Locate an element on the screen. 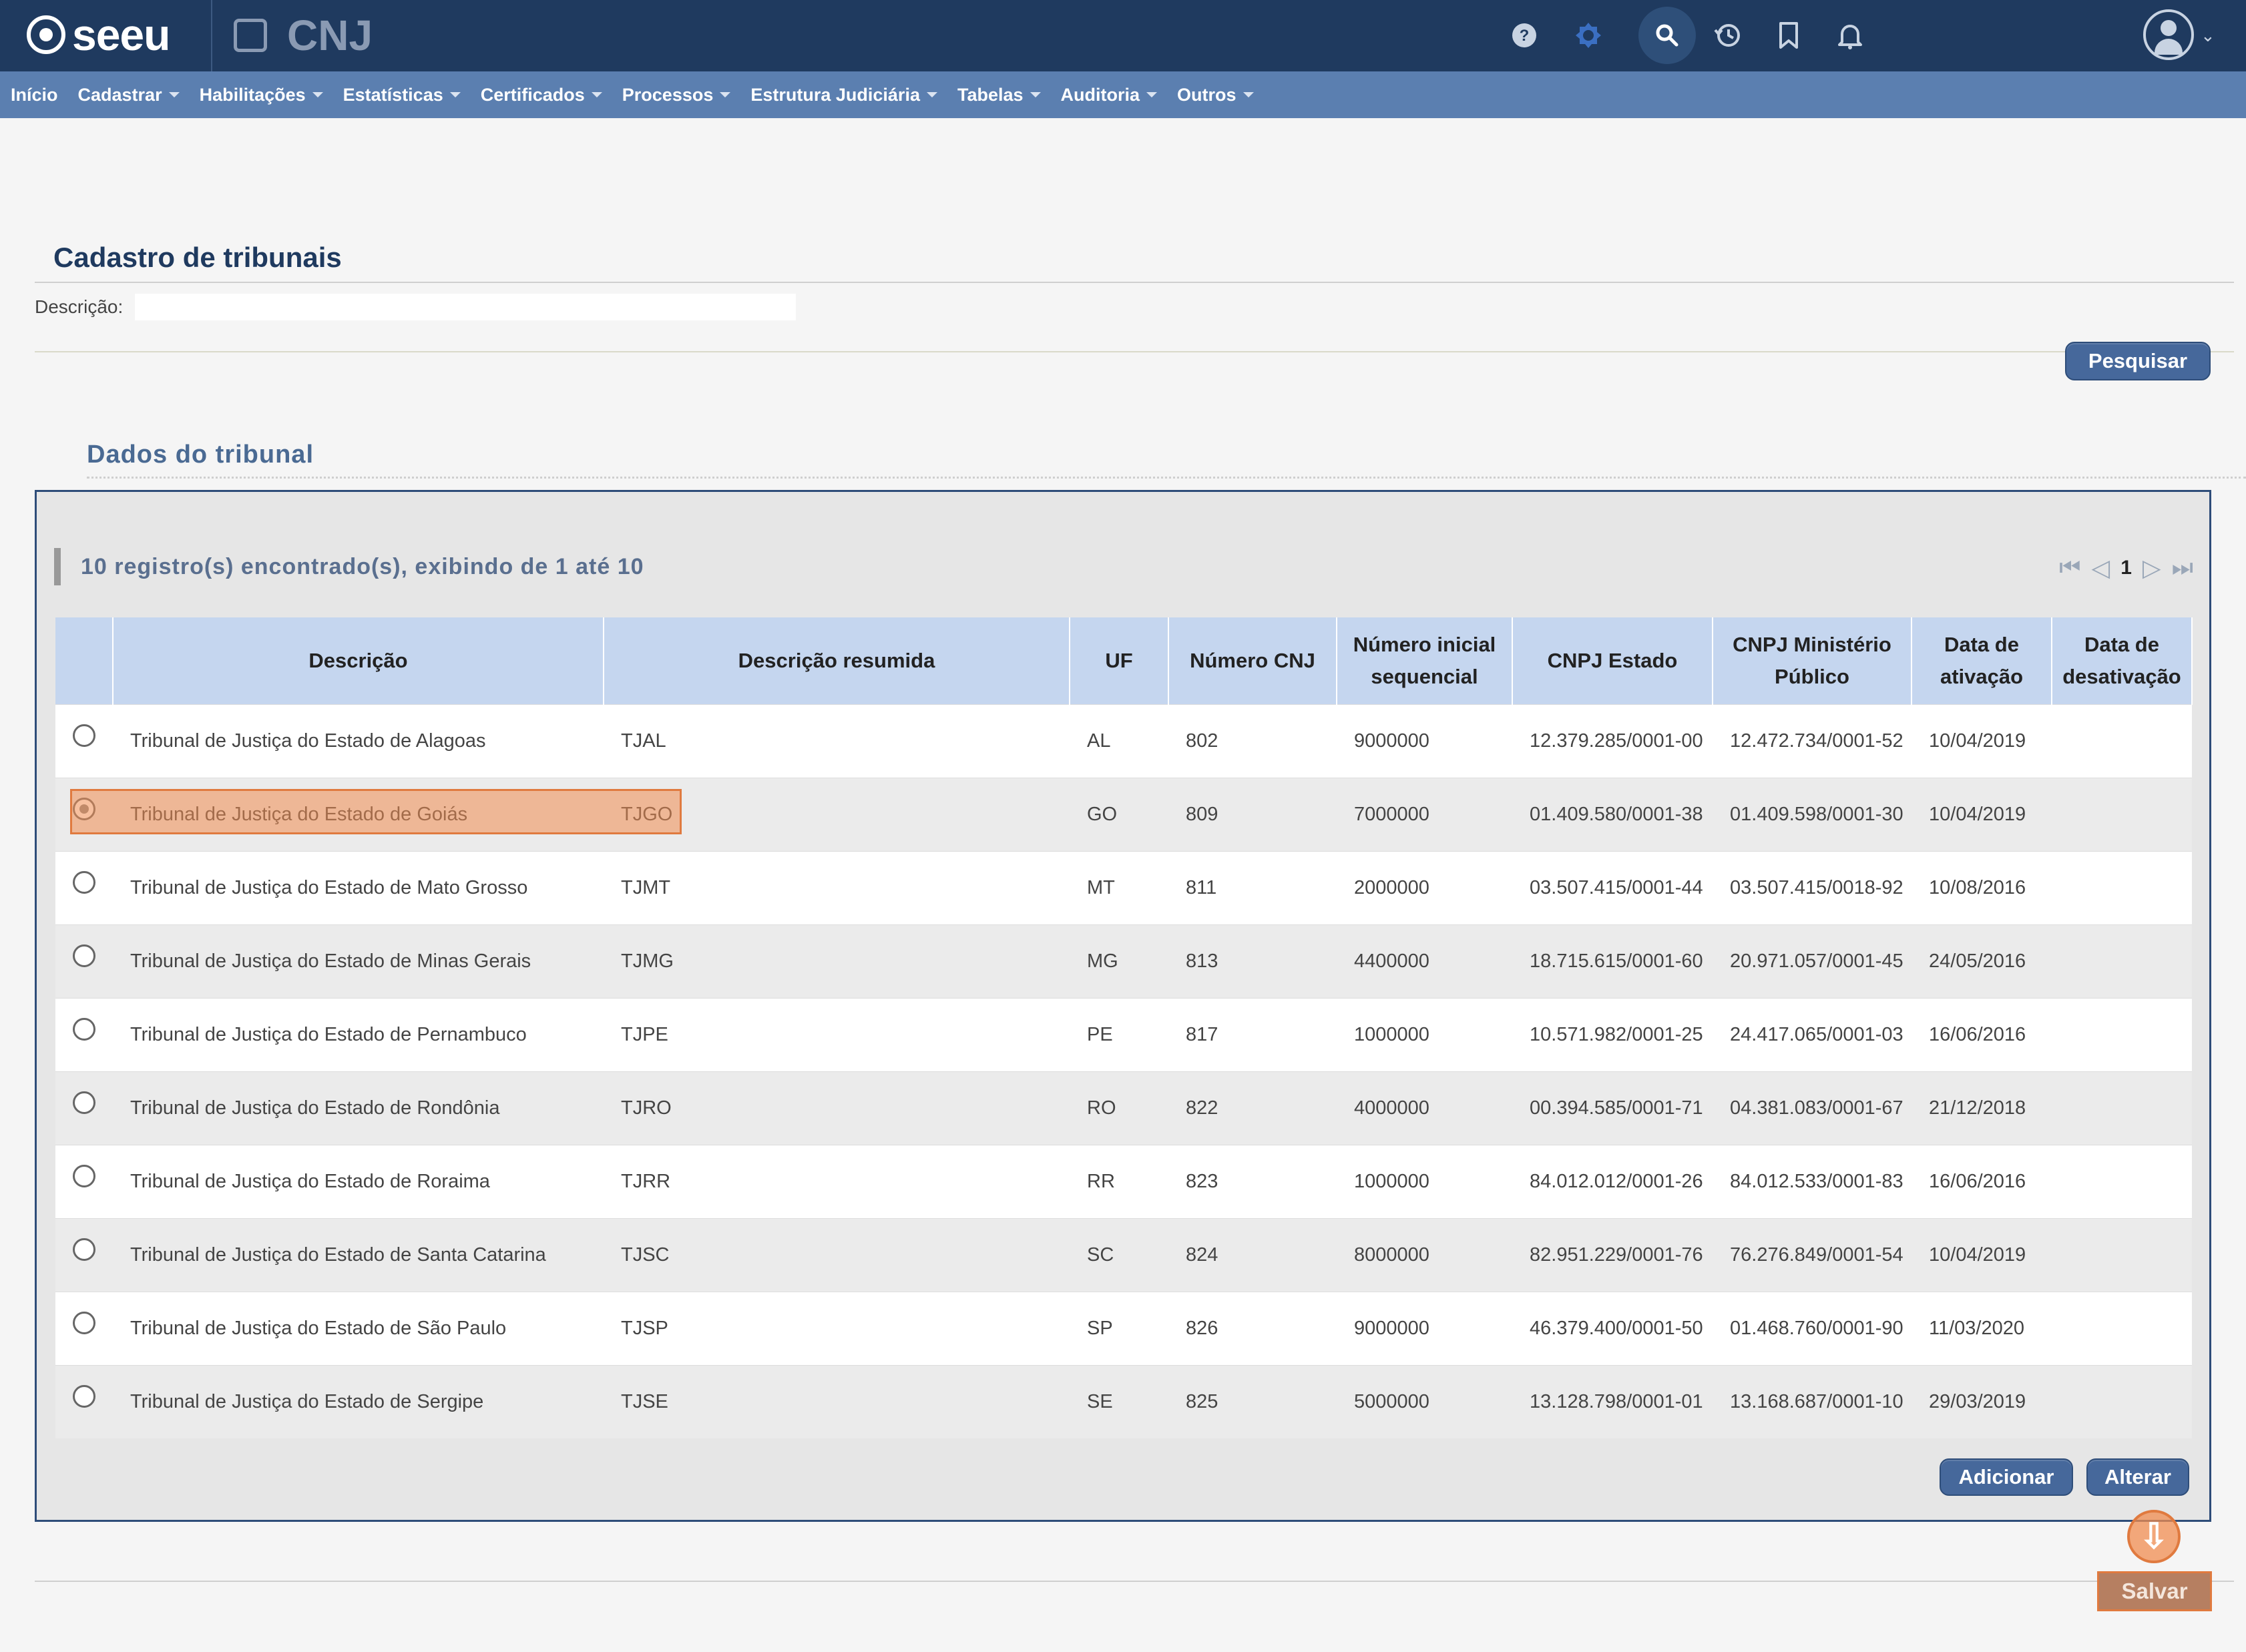 The height and width of the screenshot is (1652, 2246). bell-icon is located at coordinates (1850, 35).